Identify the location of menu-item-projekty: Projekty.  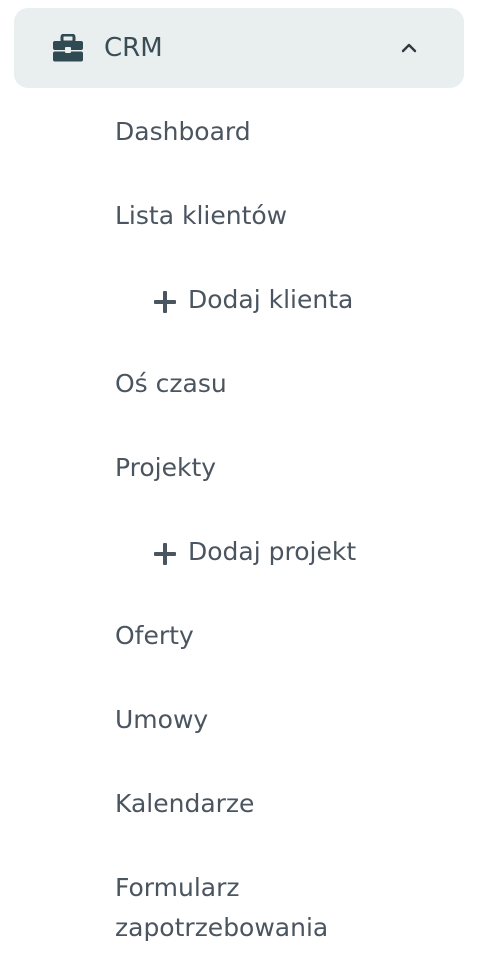
(165, 468).